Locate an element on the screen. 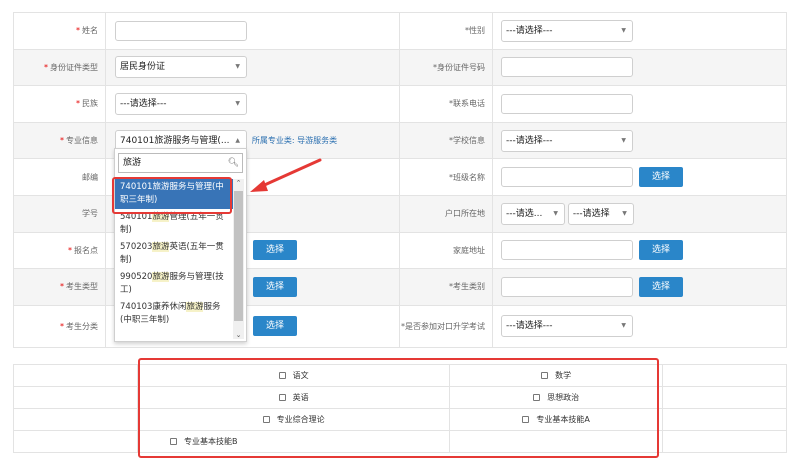 The width and height of the screenshot is (800, 470). gender-select: ---请选择--- ▼ is located at coordinates (567, 30).